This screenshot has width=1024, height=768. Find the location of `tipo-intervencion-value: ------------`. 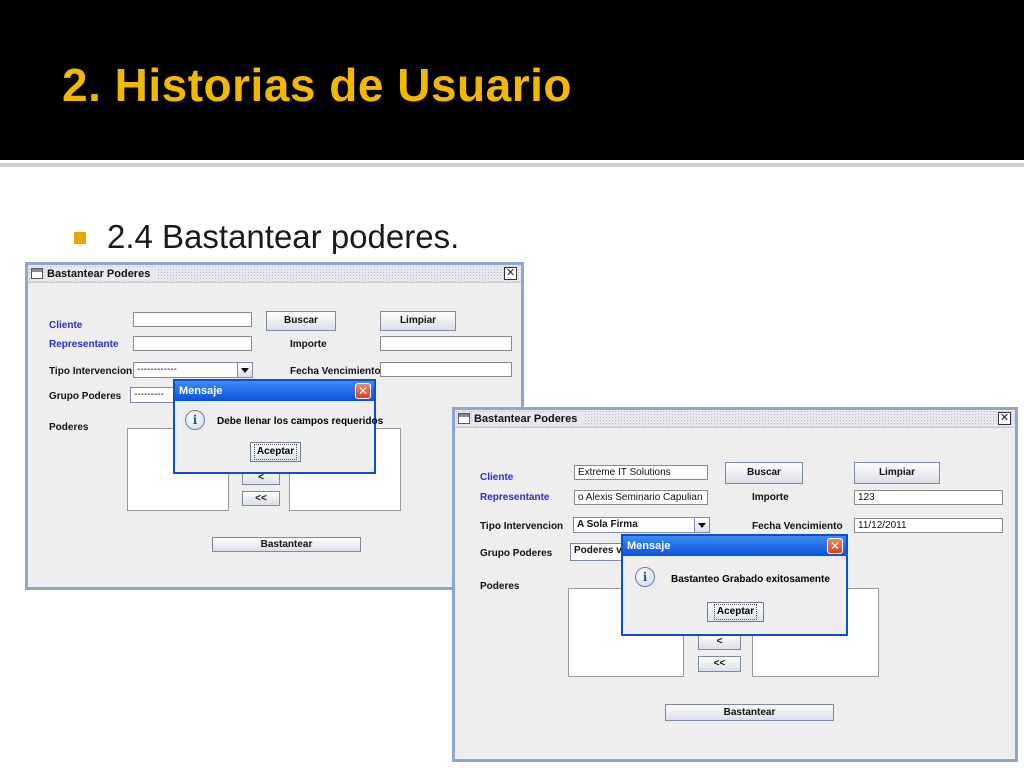

tipo-intervencion-value: ------------ is located at coordinates (157, 369).